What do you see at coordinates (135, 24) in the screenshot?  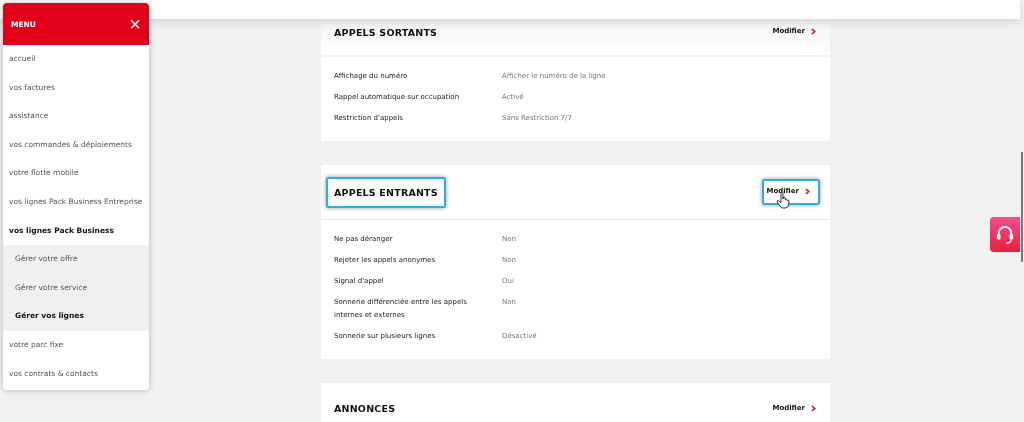 I see `close-button: ×` at bounding box center [135, 24].